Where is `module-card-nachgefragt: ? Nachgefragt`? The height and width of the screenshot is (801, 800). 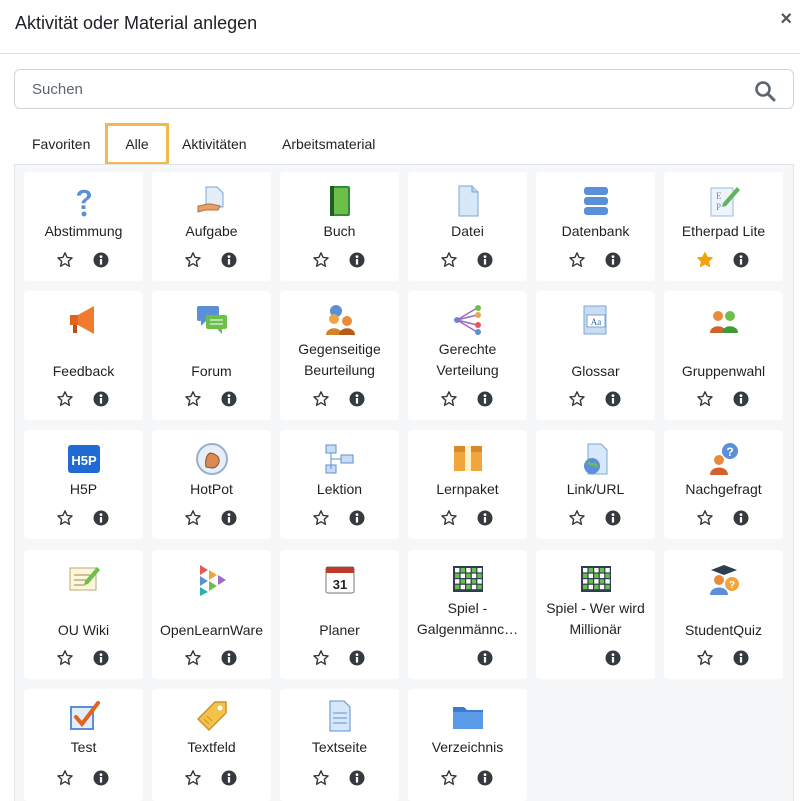 module-card-nachgefragt: ? Nachgefragt is located at coordinates (723, 484).